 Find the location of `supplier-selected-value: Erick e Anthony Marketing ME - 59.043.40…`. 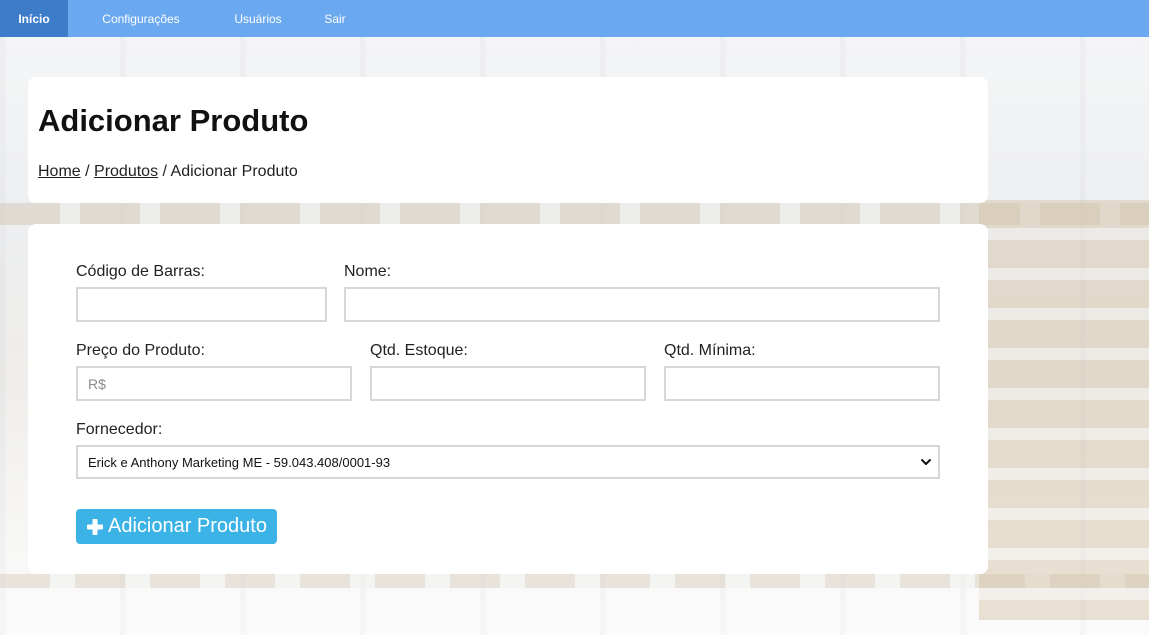

supplier-selected-value: Erick e Anthony Marketing ME - 59.043.40… is located at coordinates (239, 462).